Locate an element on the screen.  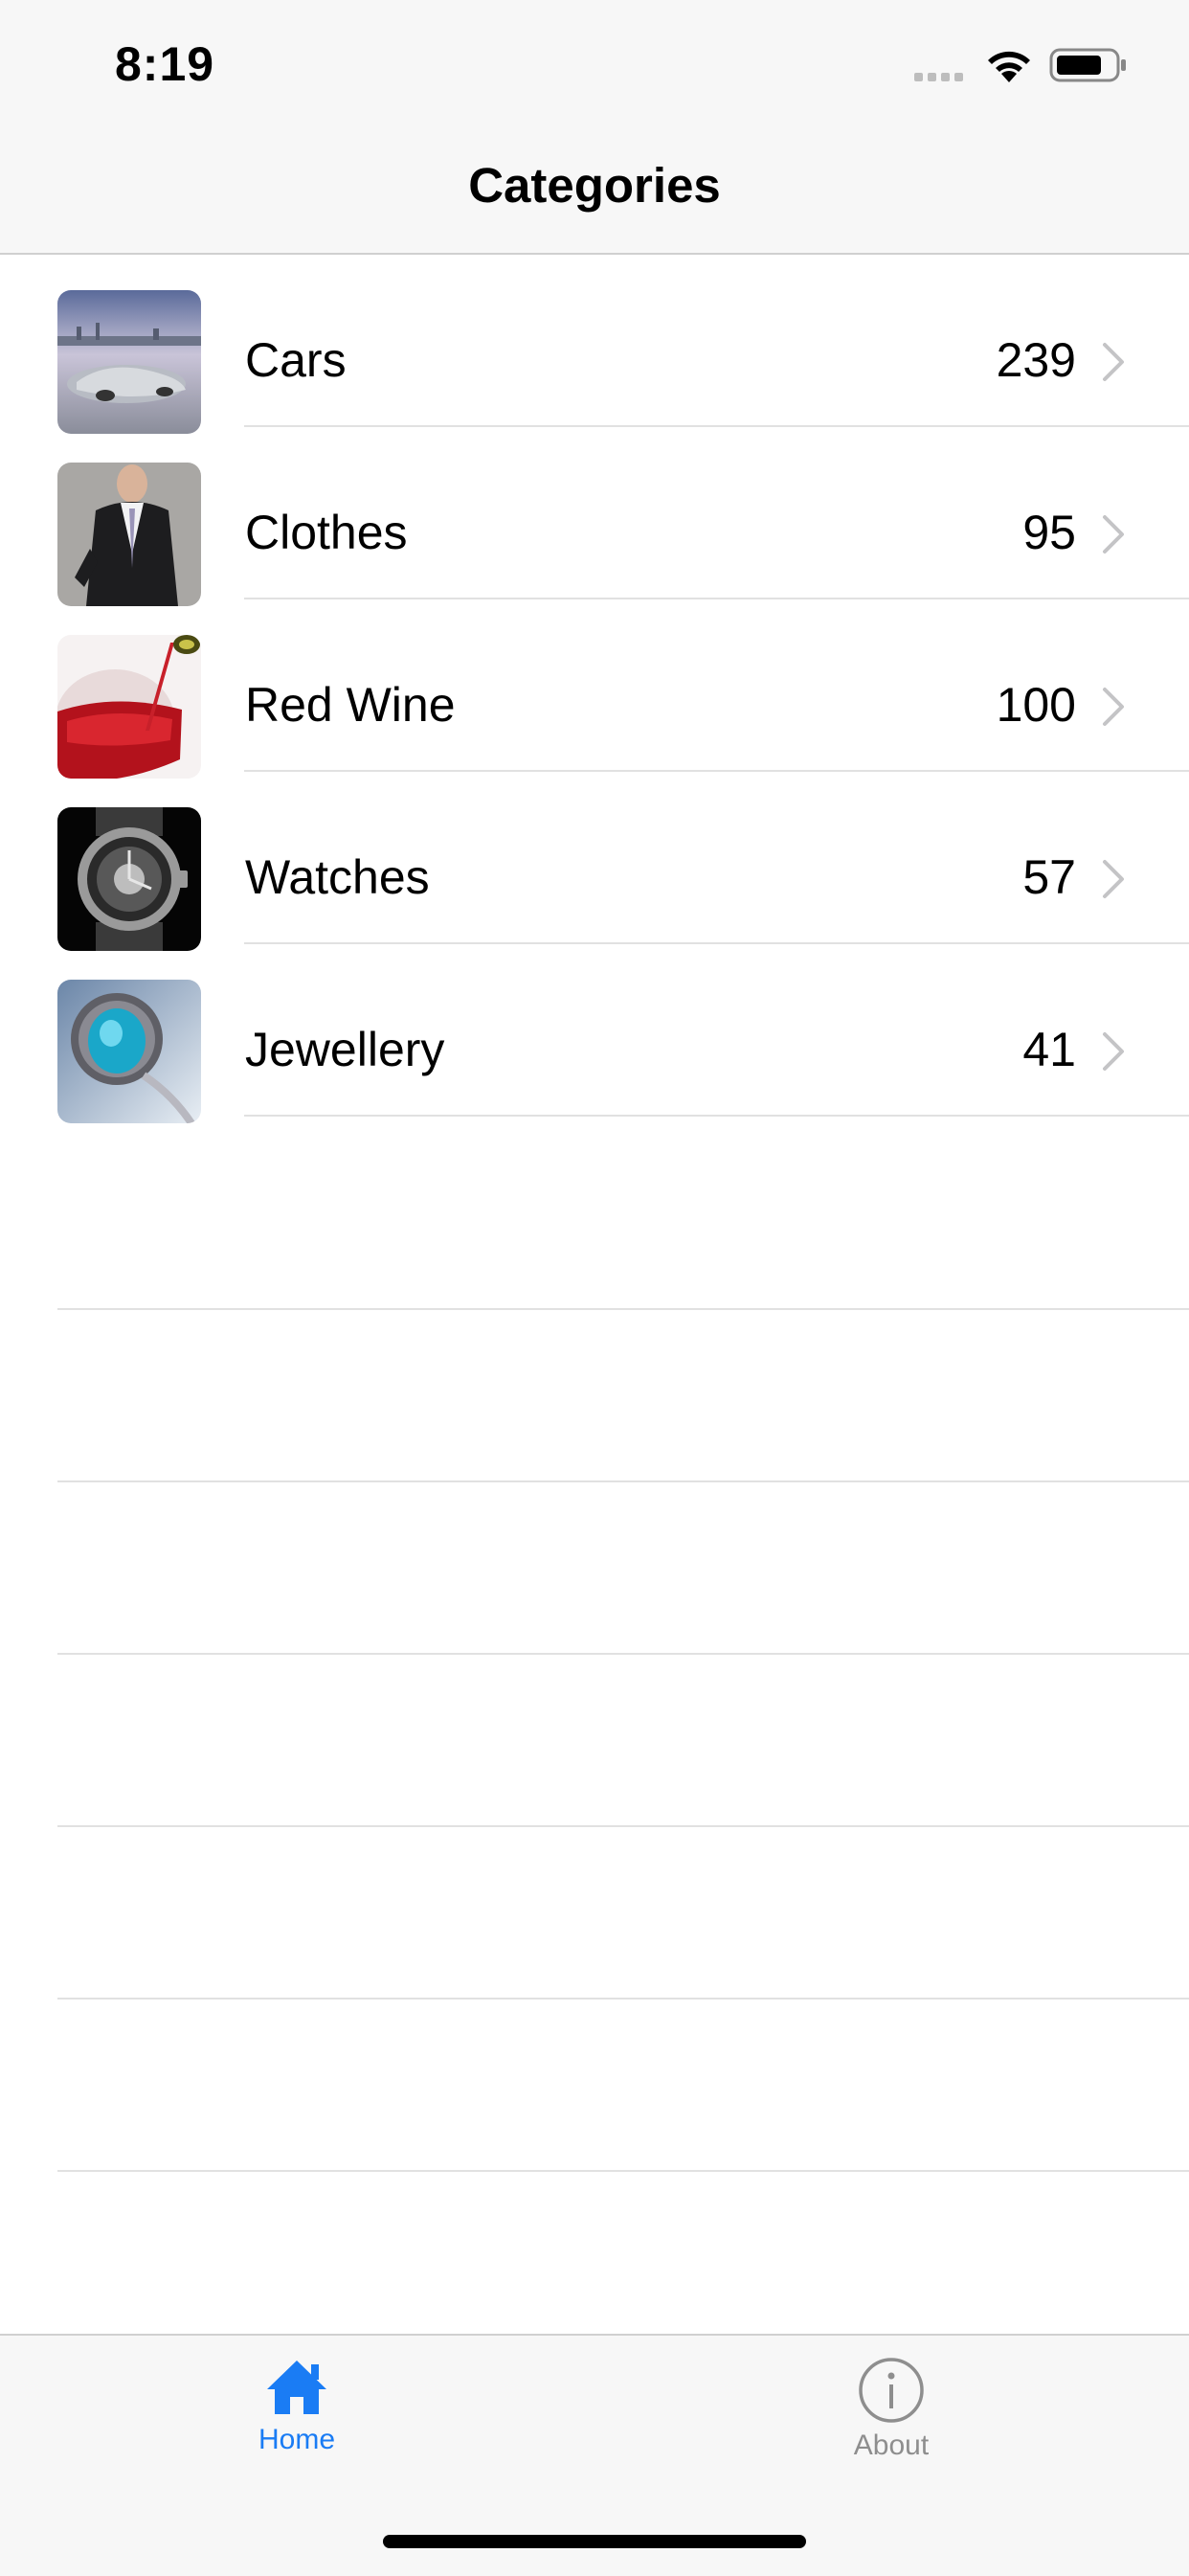
tab-home: Home is located at coordinates (297, 2406).